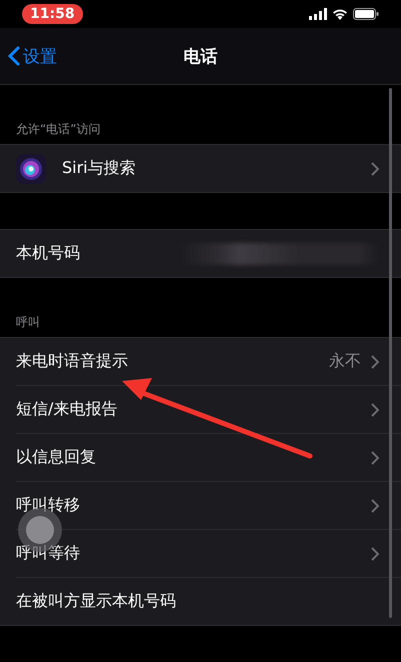  I want to click on wifi-icon, so click(340, 14).